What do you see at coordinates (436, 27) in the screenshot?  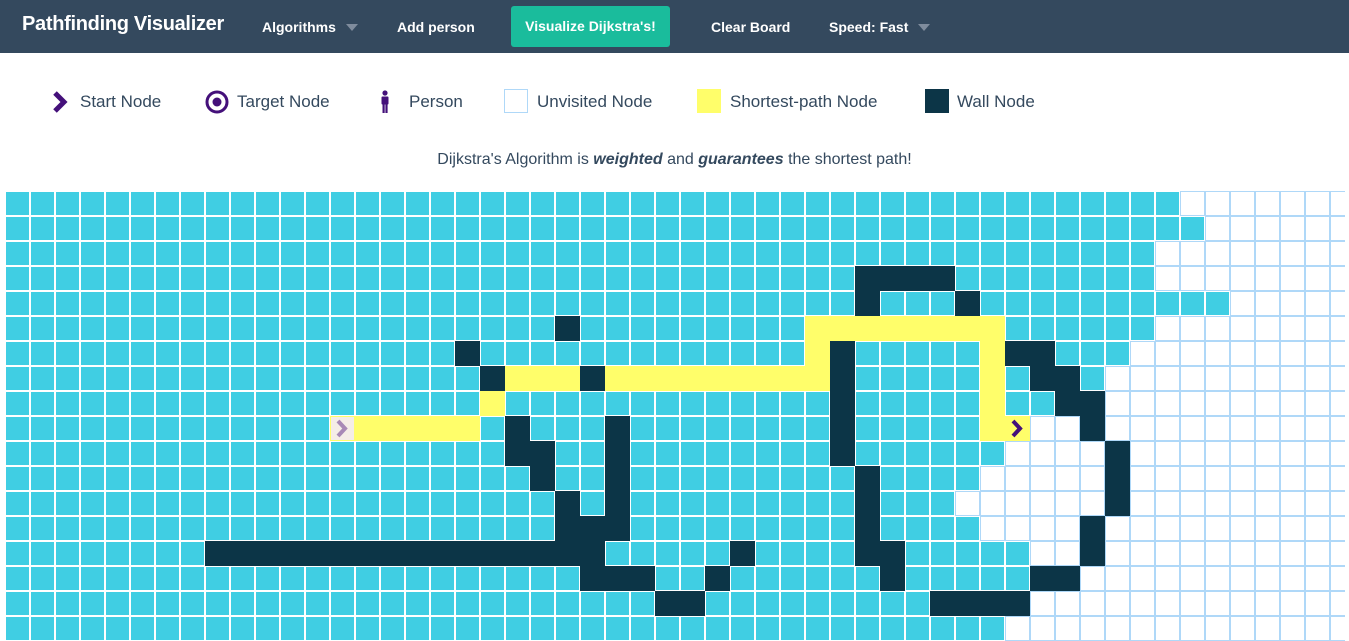 I see `add-person-button: Add person` at bounding box center [436, 27].